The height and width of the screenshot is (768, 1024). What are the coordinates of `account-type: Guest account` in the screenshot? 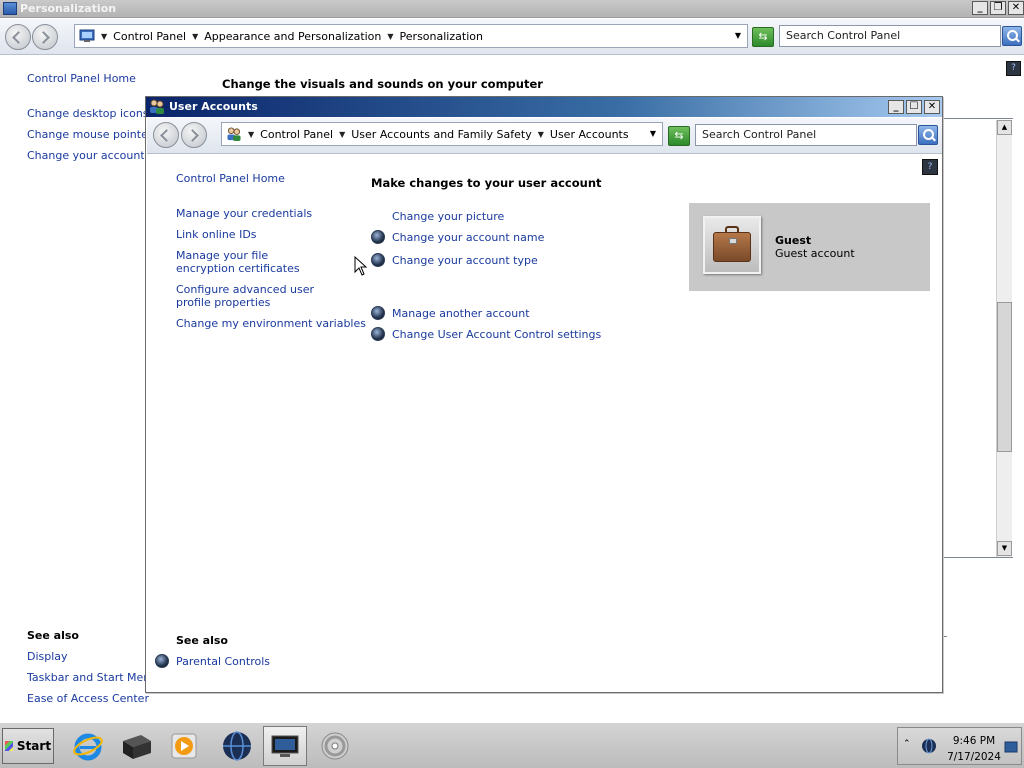 It's located at (815, 253).